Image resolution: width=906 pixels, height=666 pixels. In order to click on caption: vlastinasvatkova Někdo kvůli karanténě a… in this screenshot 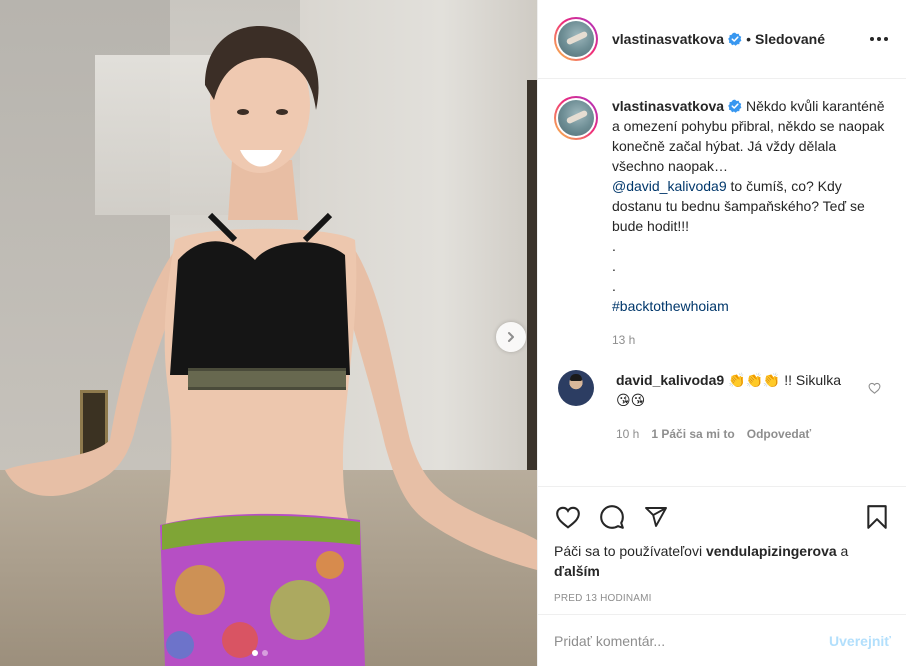, I will do `click(722, 223)`.